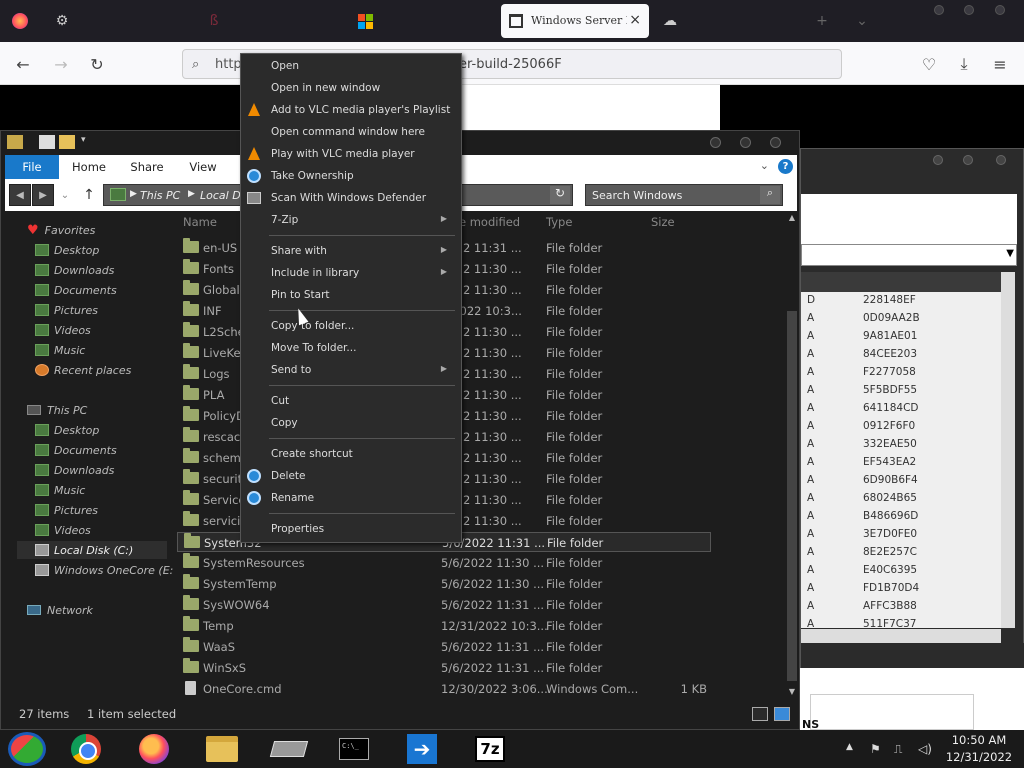  What do you see at coordinates (214, 21) in the screenshot?
I see `pinned-tab-icon: ß` at bounding box center [214, 21].